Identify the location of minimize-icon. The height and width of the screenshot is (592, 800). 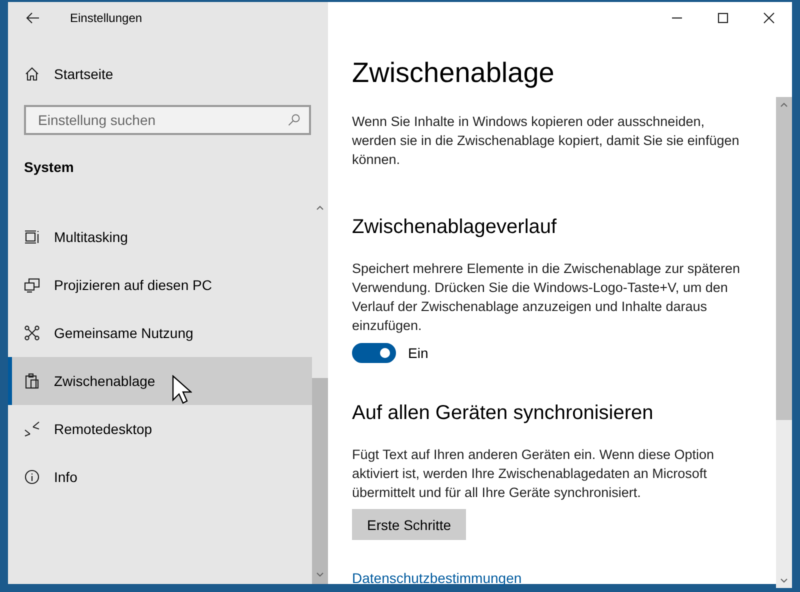
(677, 18).